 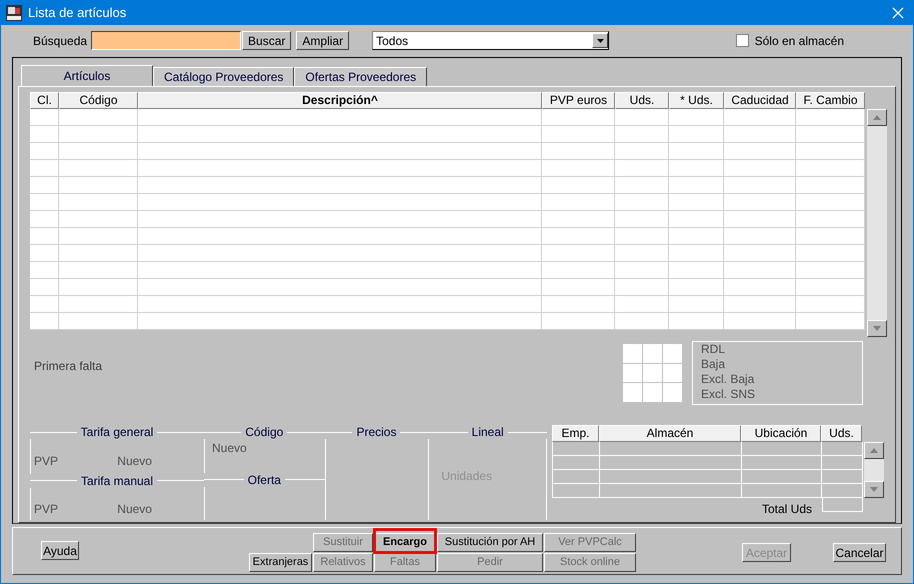 I want to click on column-header: Caducidad, so click(x=760, y=100).